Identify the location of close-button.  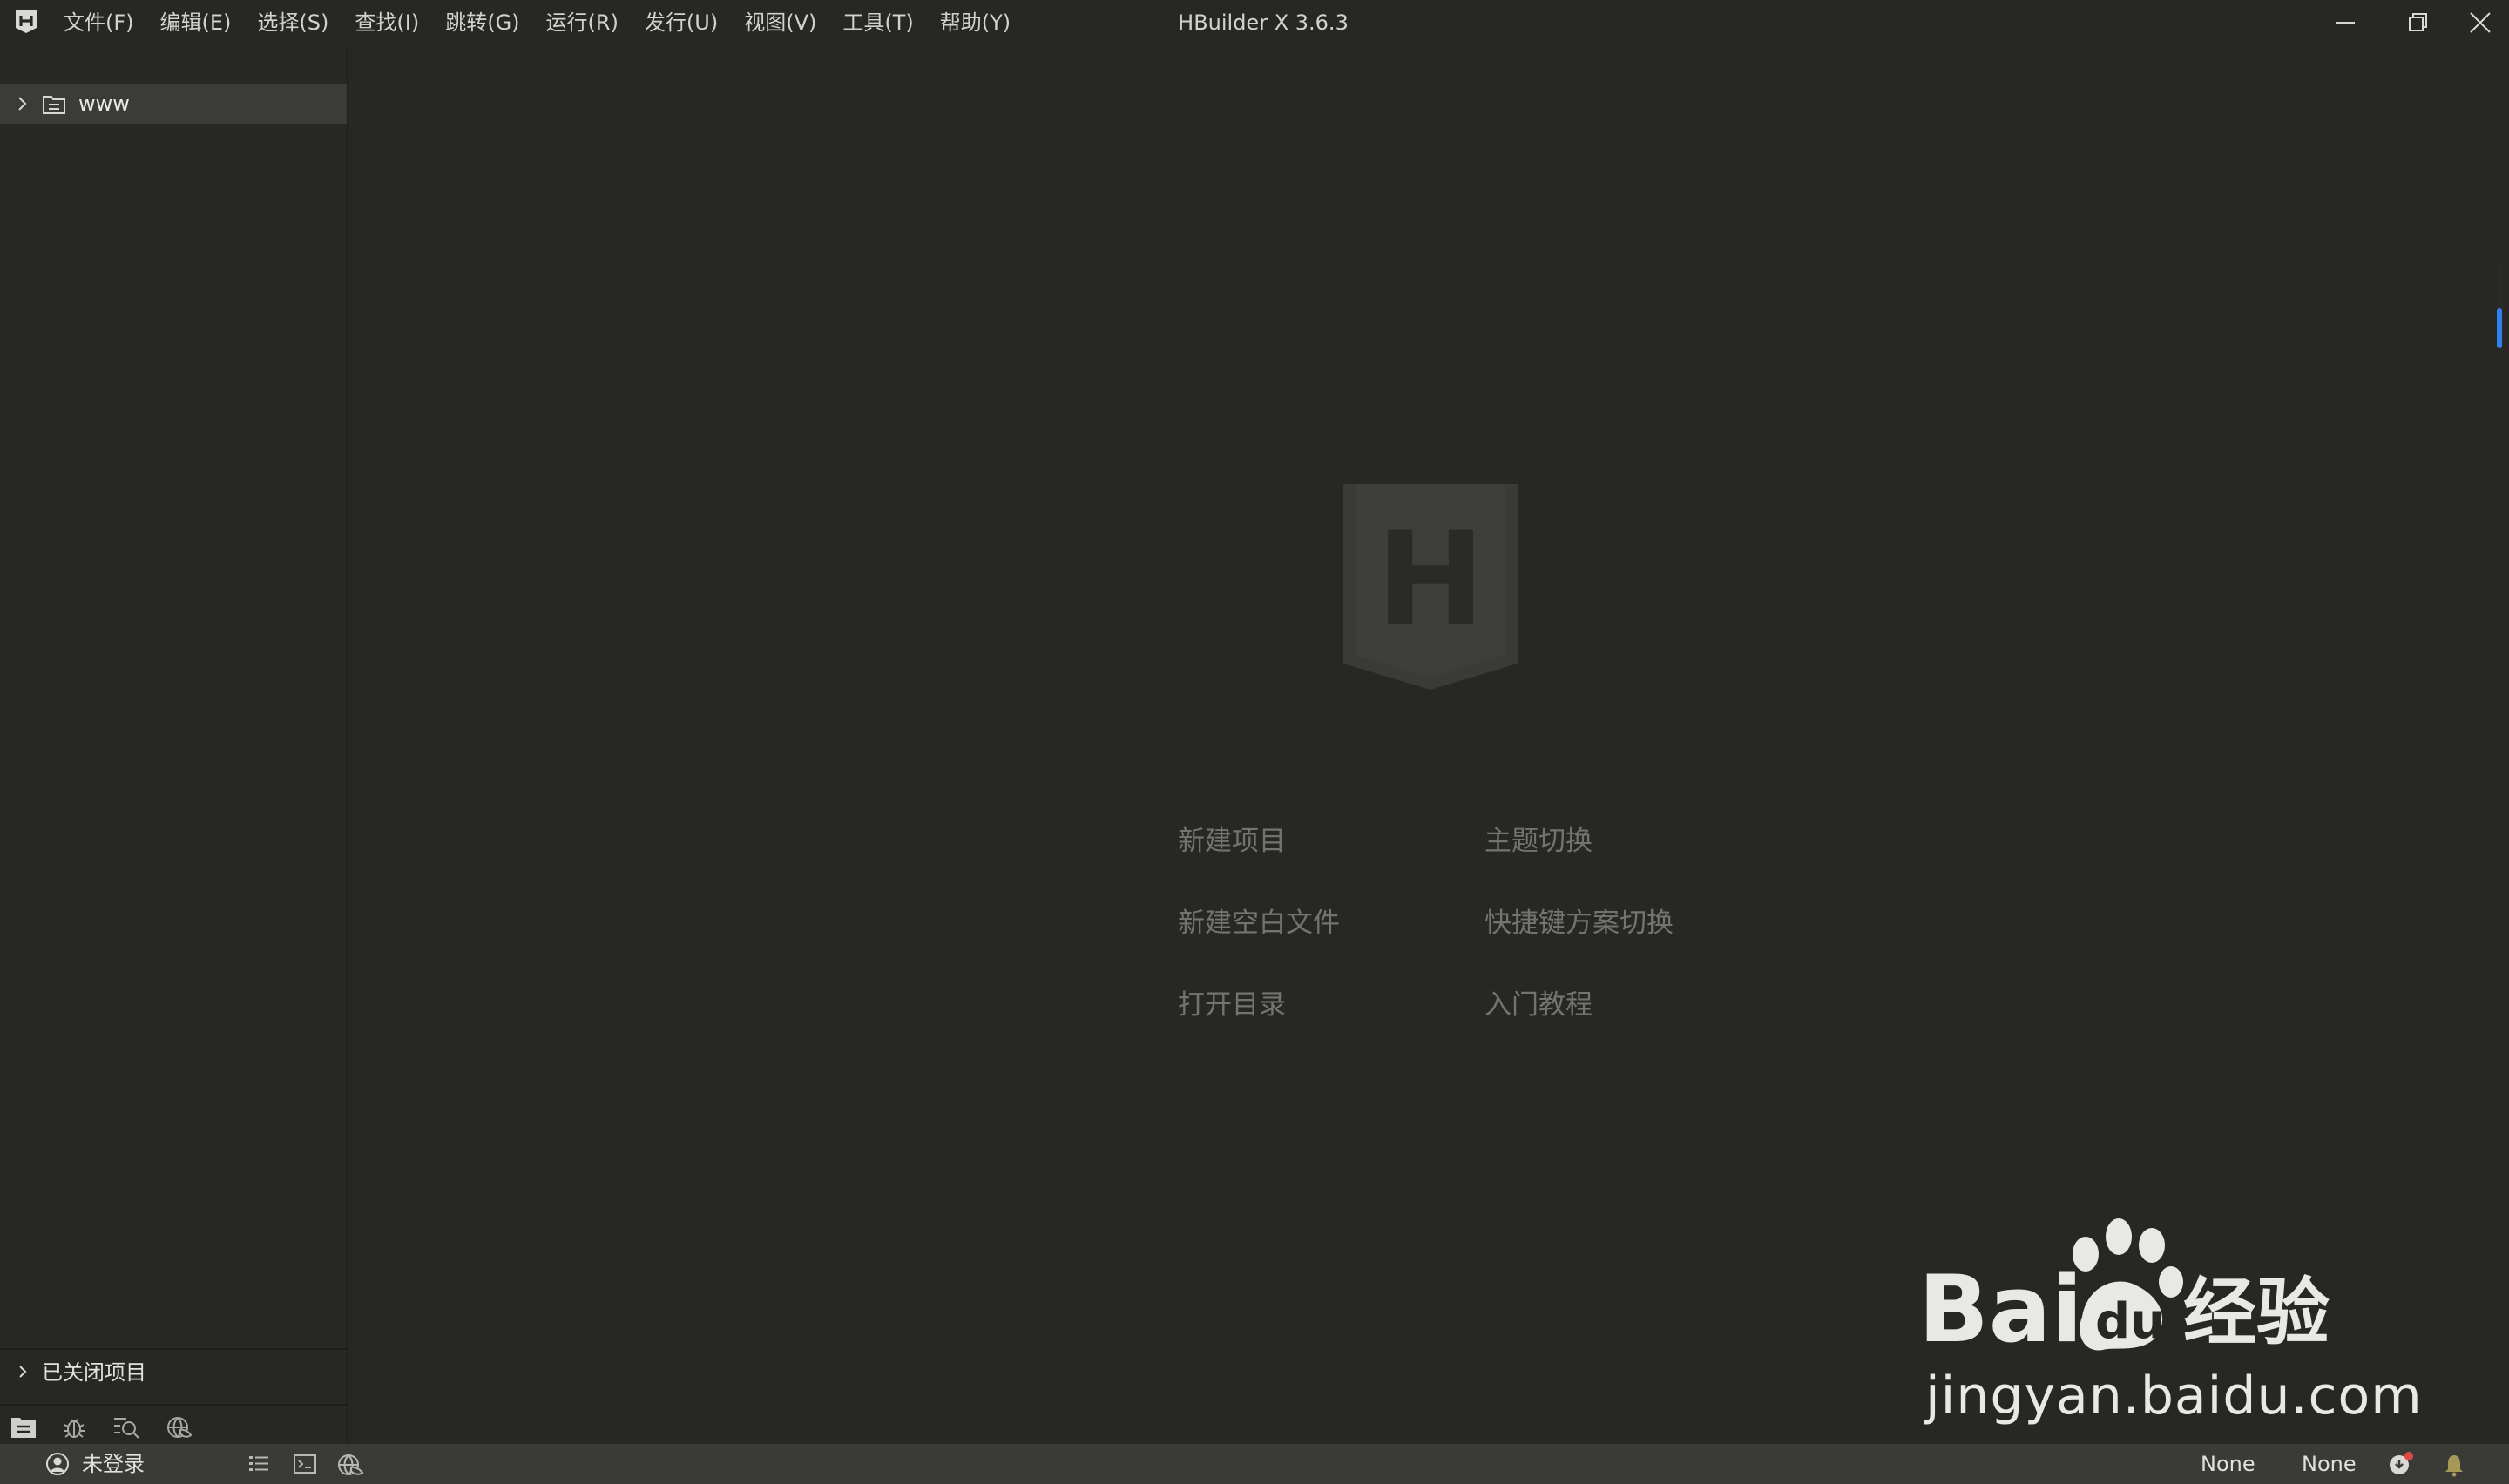
(2480, 22).